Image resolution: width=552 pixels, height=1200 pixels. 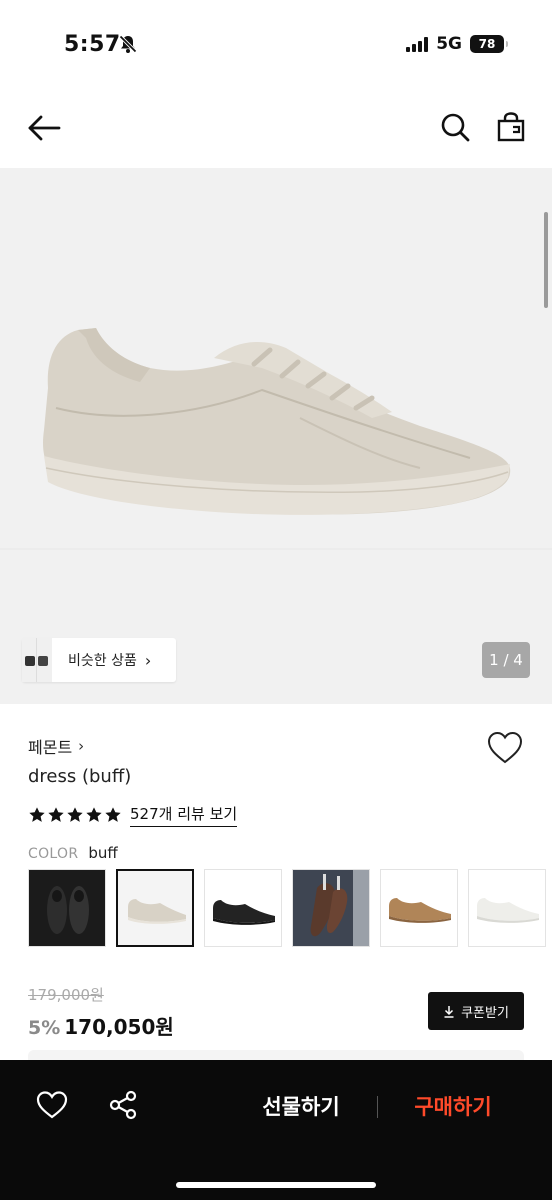 What do you see at coordinates (506, 660) in the screenshot?
I see `page-indicator: 1 / 4` at bounding box center [506, 660].